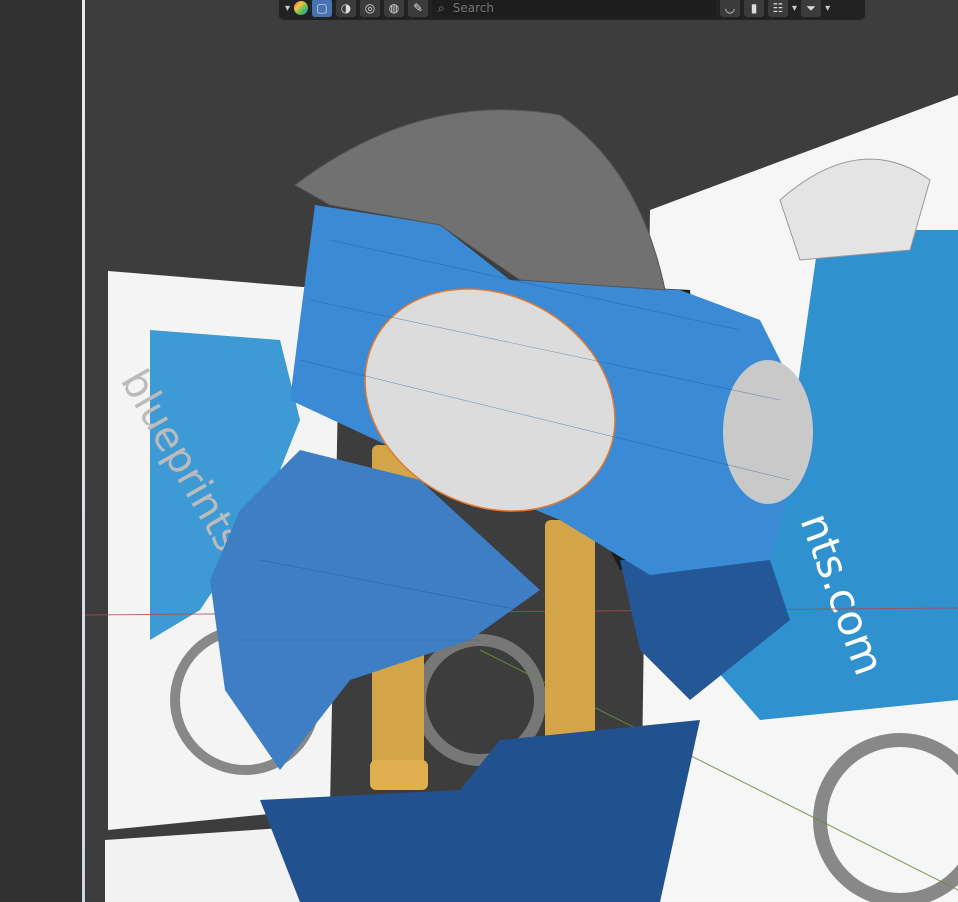  I want to click on filter-icon: ⏷, so click(811, 8).